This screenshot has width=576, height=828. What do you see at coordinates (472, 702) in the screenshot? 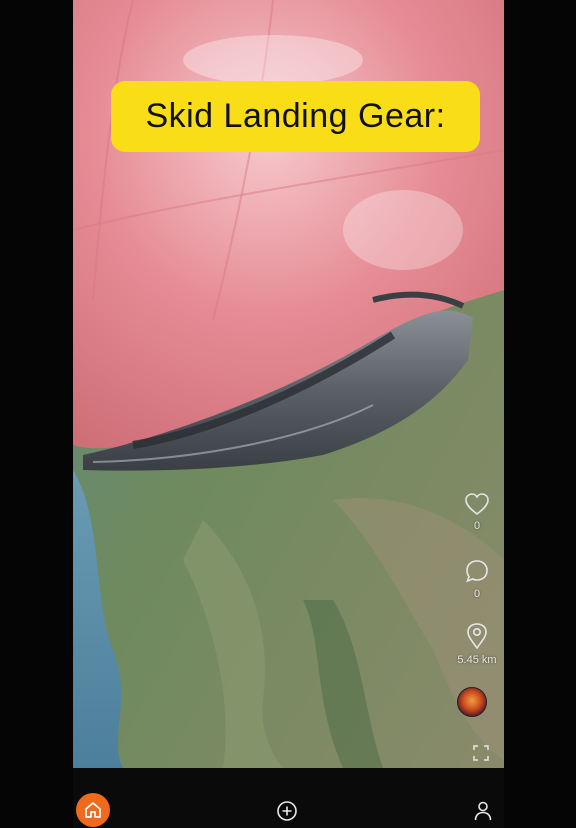
I see `user-avatar` at bounding box center [472, 702].